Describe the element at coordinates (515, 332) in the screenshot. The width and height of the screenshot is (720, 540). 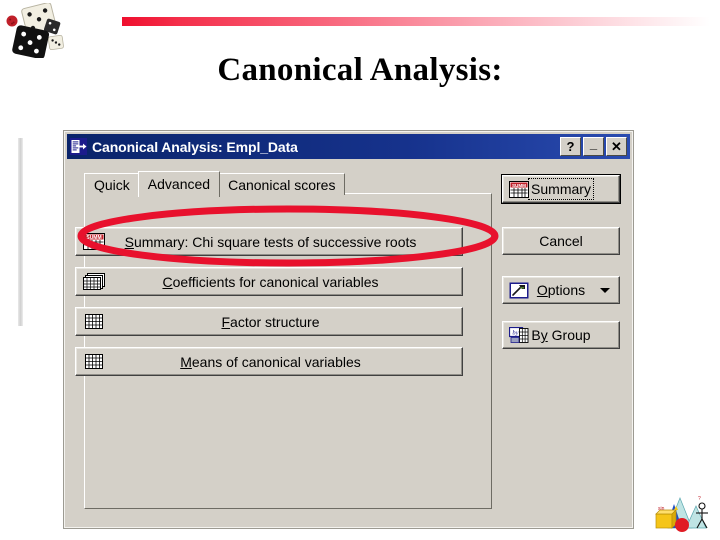
I see `svg-text: by` at that location.